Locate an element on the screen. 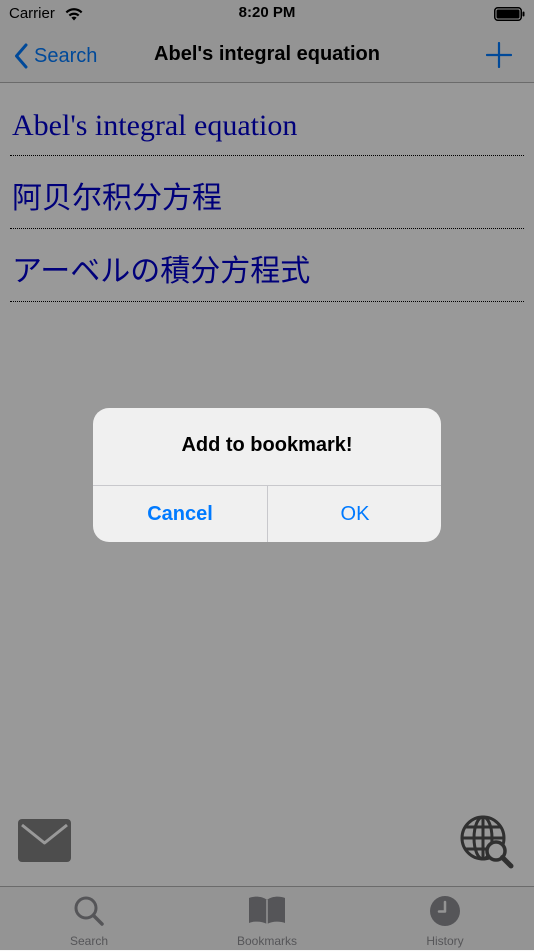 The image size is (534, 951). cancel-button: Cancel is located at coordinates (180, 514).